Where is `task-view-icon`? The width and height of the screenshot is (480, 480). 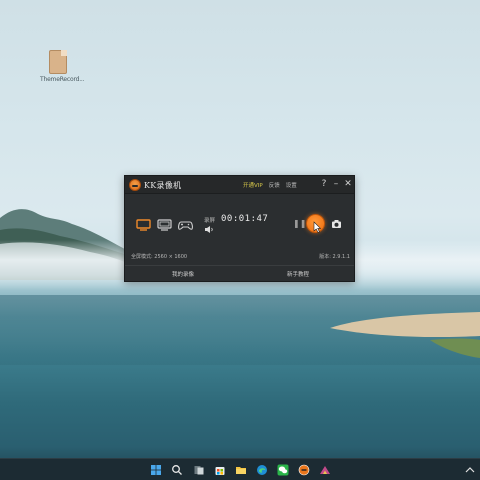
task-view-icon is located at coordinates (199, 470).